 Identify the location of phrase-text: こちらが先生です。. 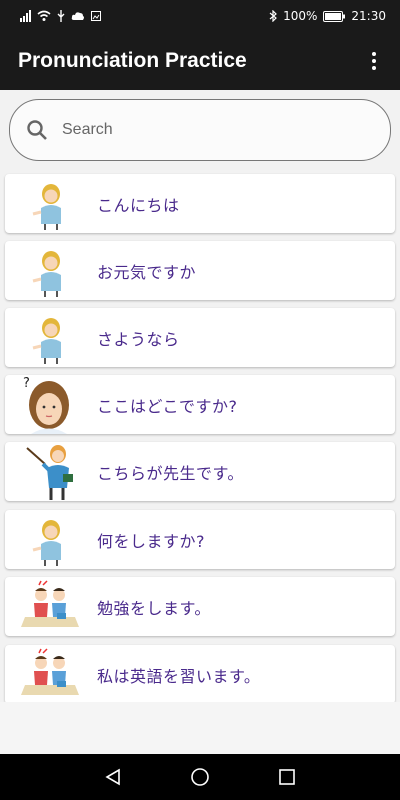
(170, 473).